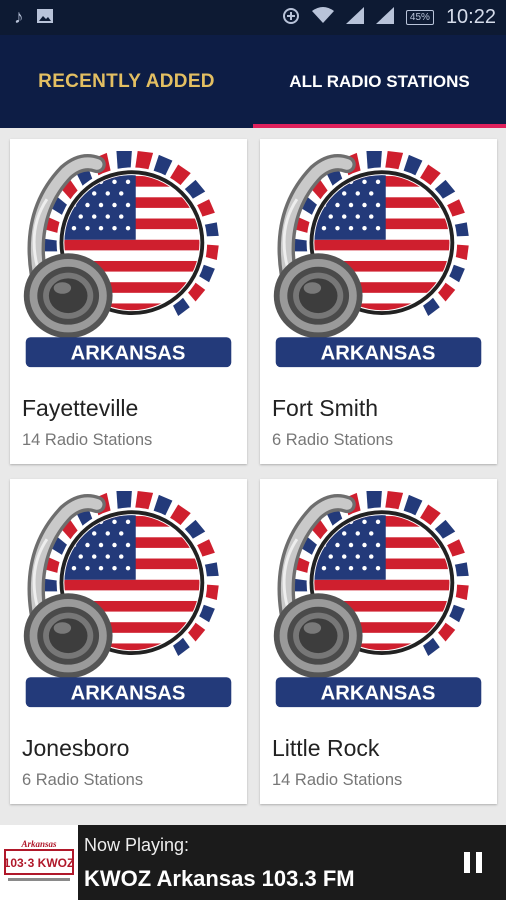 Image resolution: width=506 pixels, height=900 pixels. I want to click on tab-bar: RECENTLY ADDED ALL RADIO STATIONS, so click(253, 81).